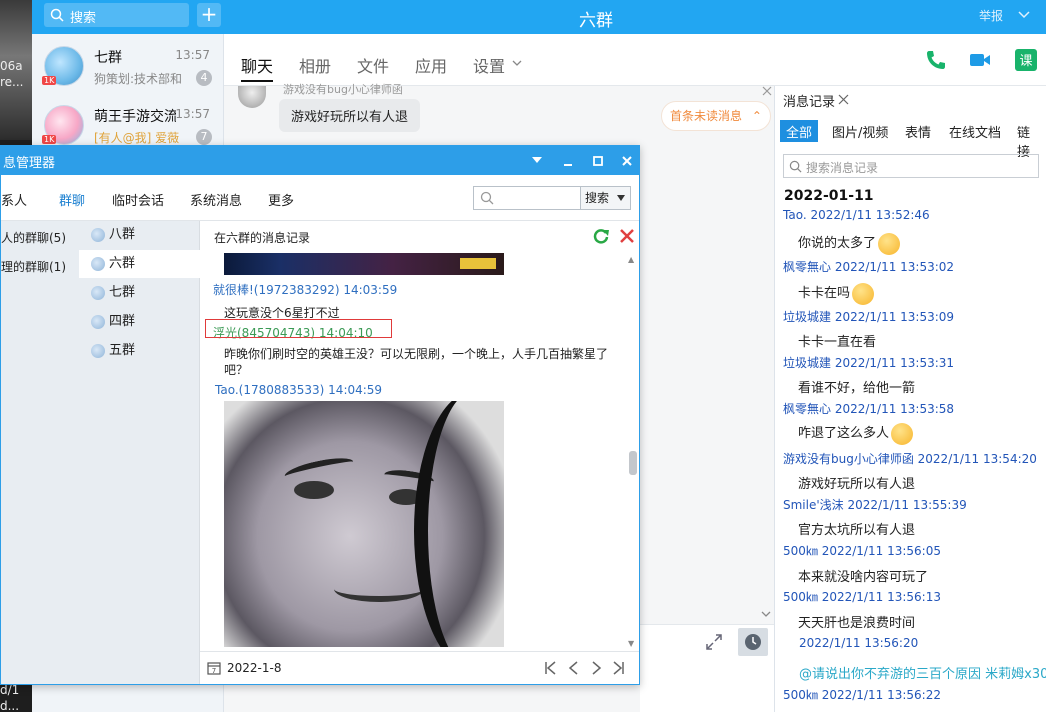  I want to click on phone-icon, so click(936, 60).